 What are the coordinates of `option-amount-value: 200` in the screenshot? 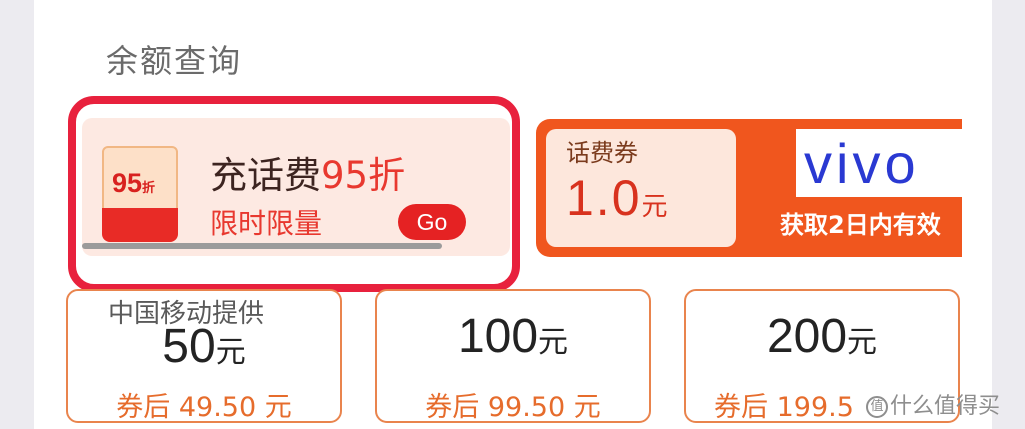 It's located at (807, 336).